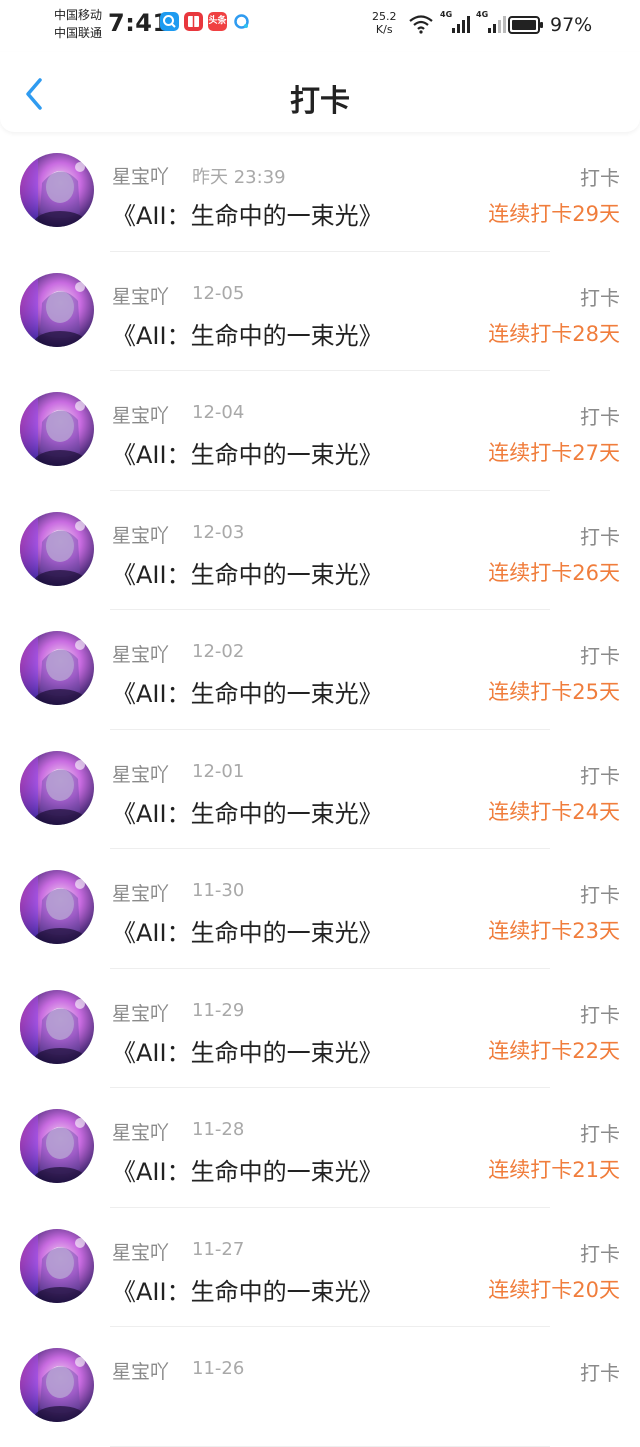 The height and width of the screenshot is (1447, 640). Describe the element at coordinates (217, 21) in the screenshot. I see `news-app-icon: 头条` at that location.